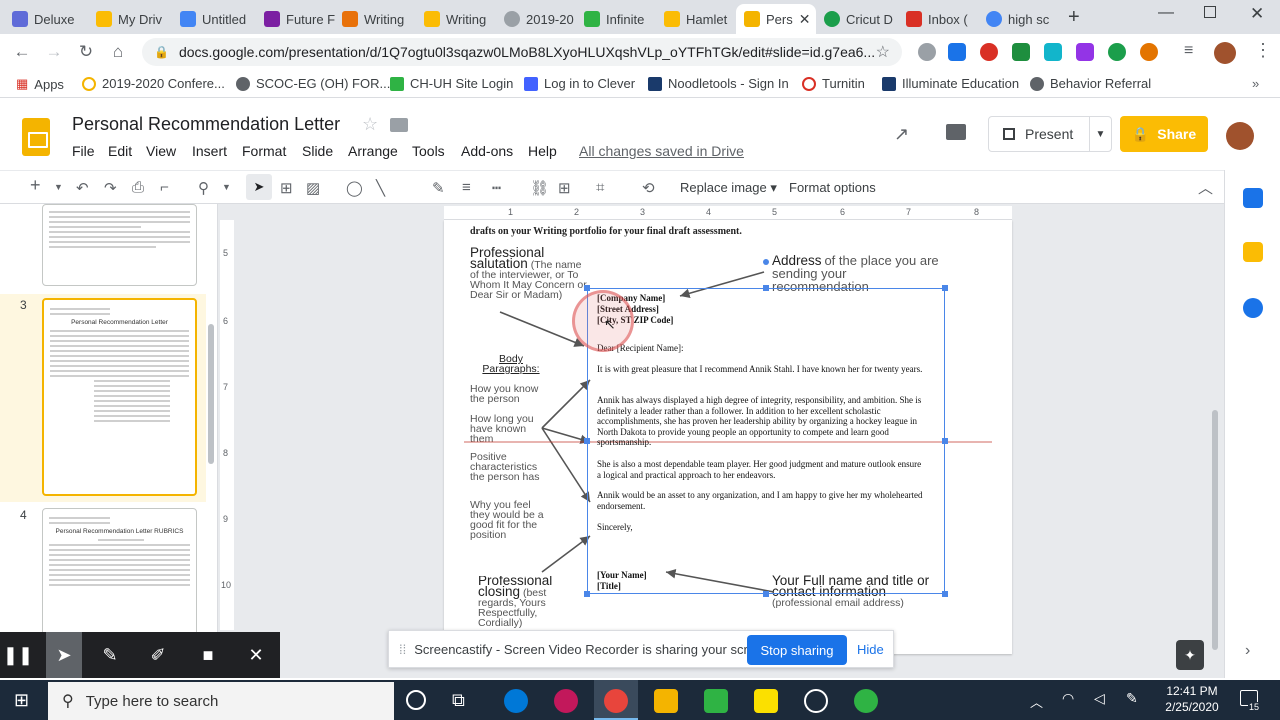 Image resolution: width=1280 pixels, height=720 pixels. What do you see at coordinates (697, 19) in the screenshot?
I see `browser-tab: Hamlet` at bounding box center [697, 19].